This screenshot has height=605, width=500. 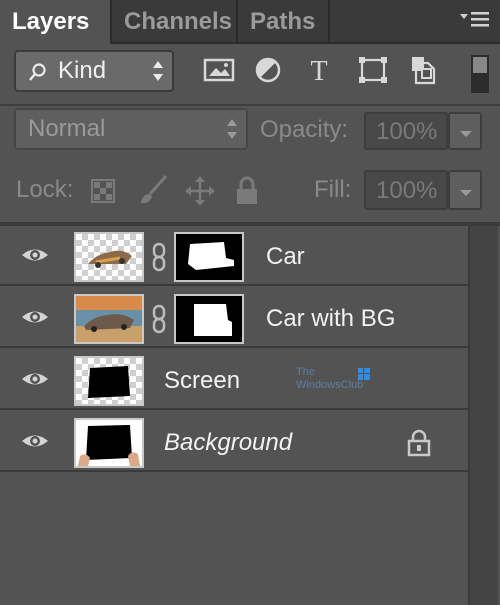 I want to click on tab-paths-label: Paths, so click(x=283, y=21).